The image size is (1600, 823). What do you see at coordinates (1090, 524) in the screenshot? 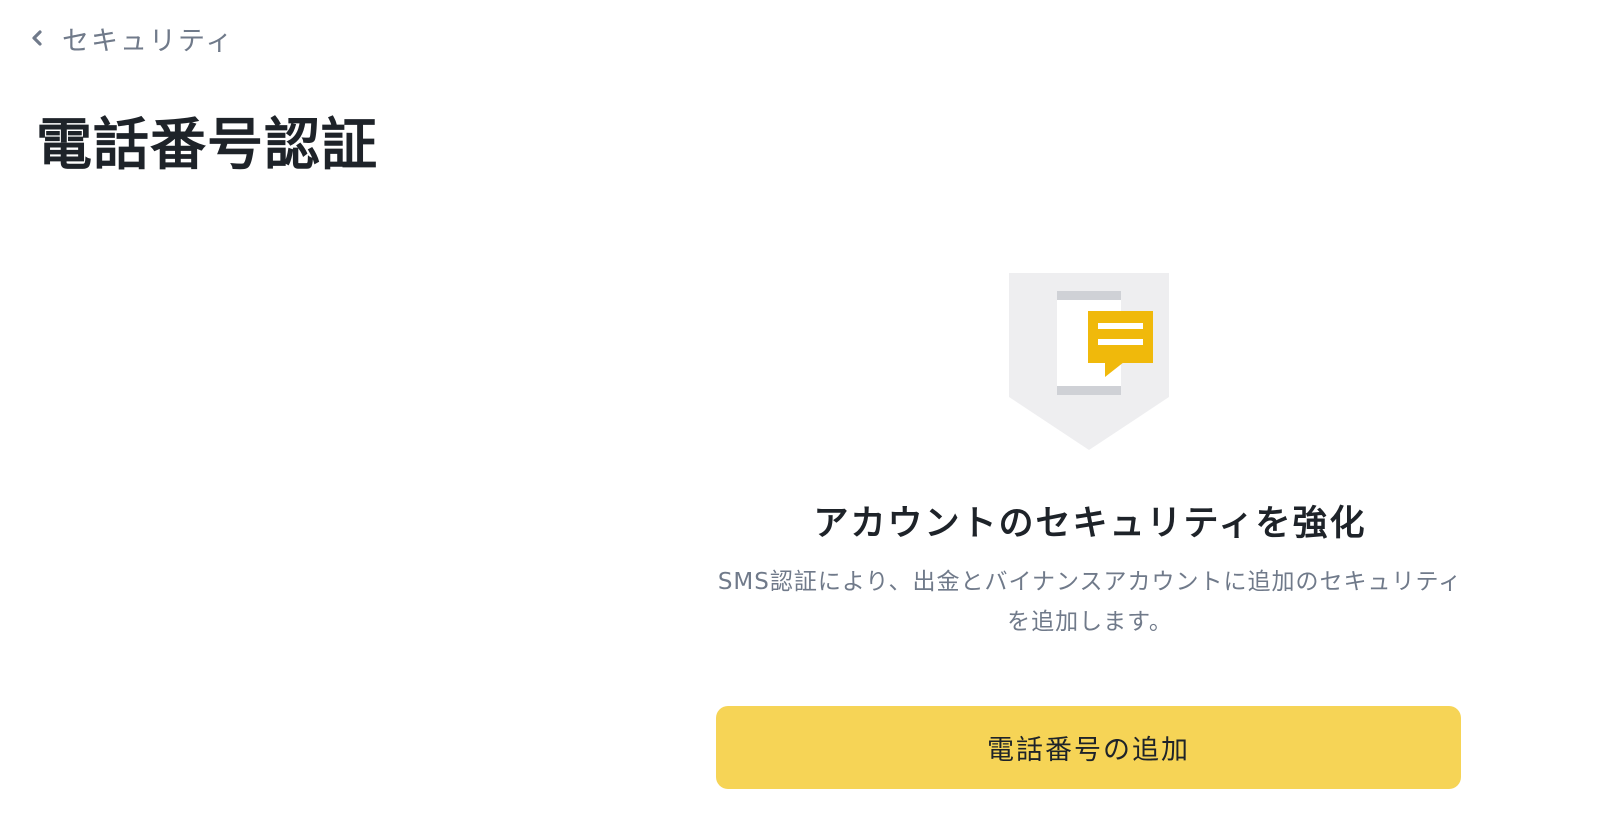
I see `headline: アカウントのセキュリティを強化` at bounding box center [1090, 524].